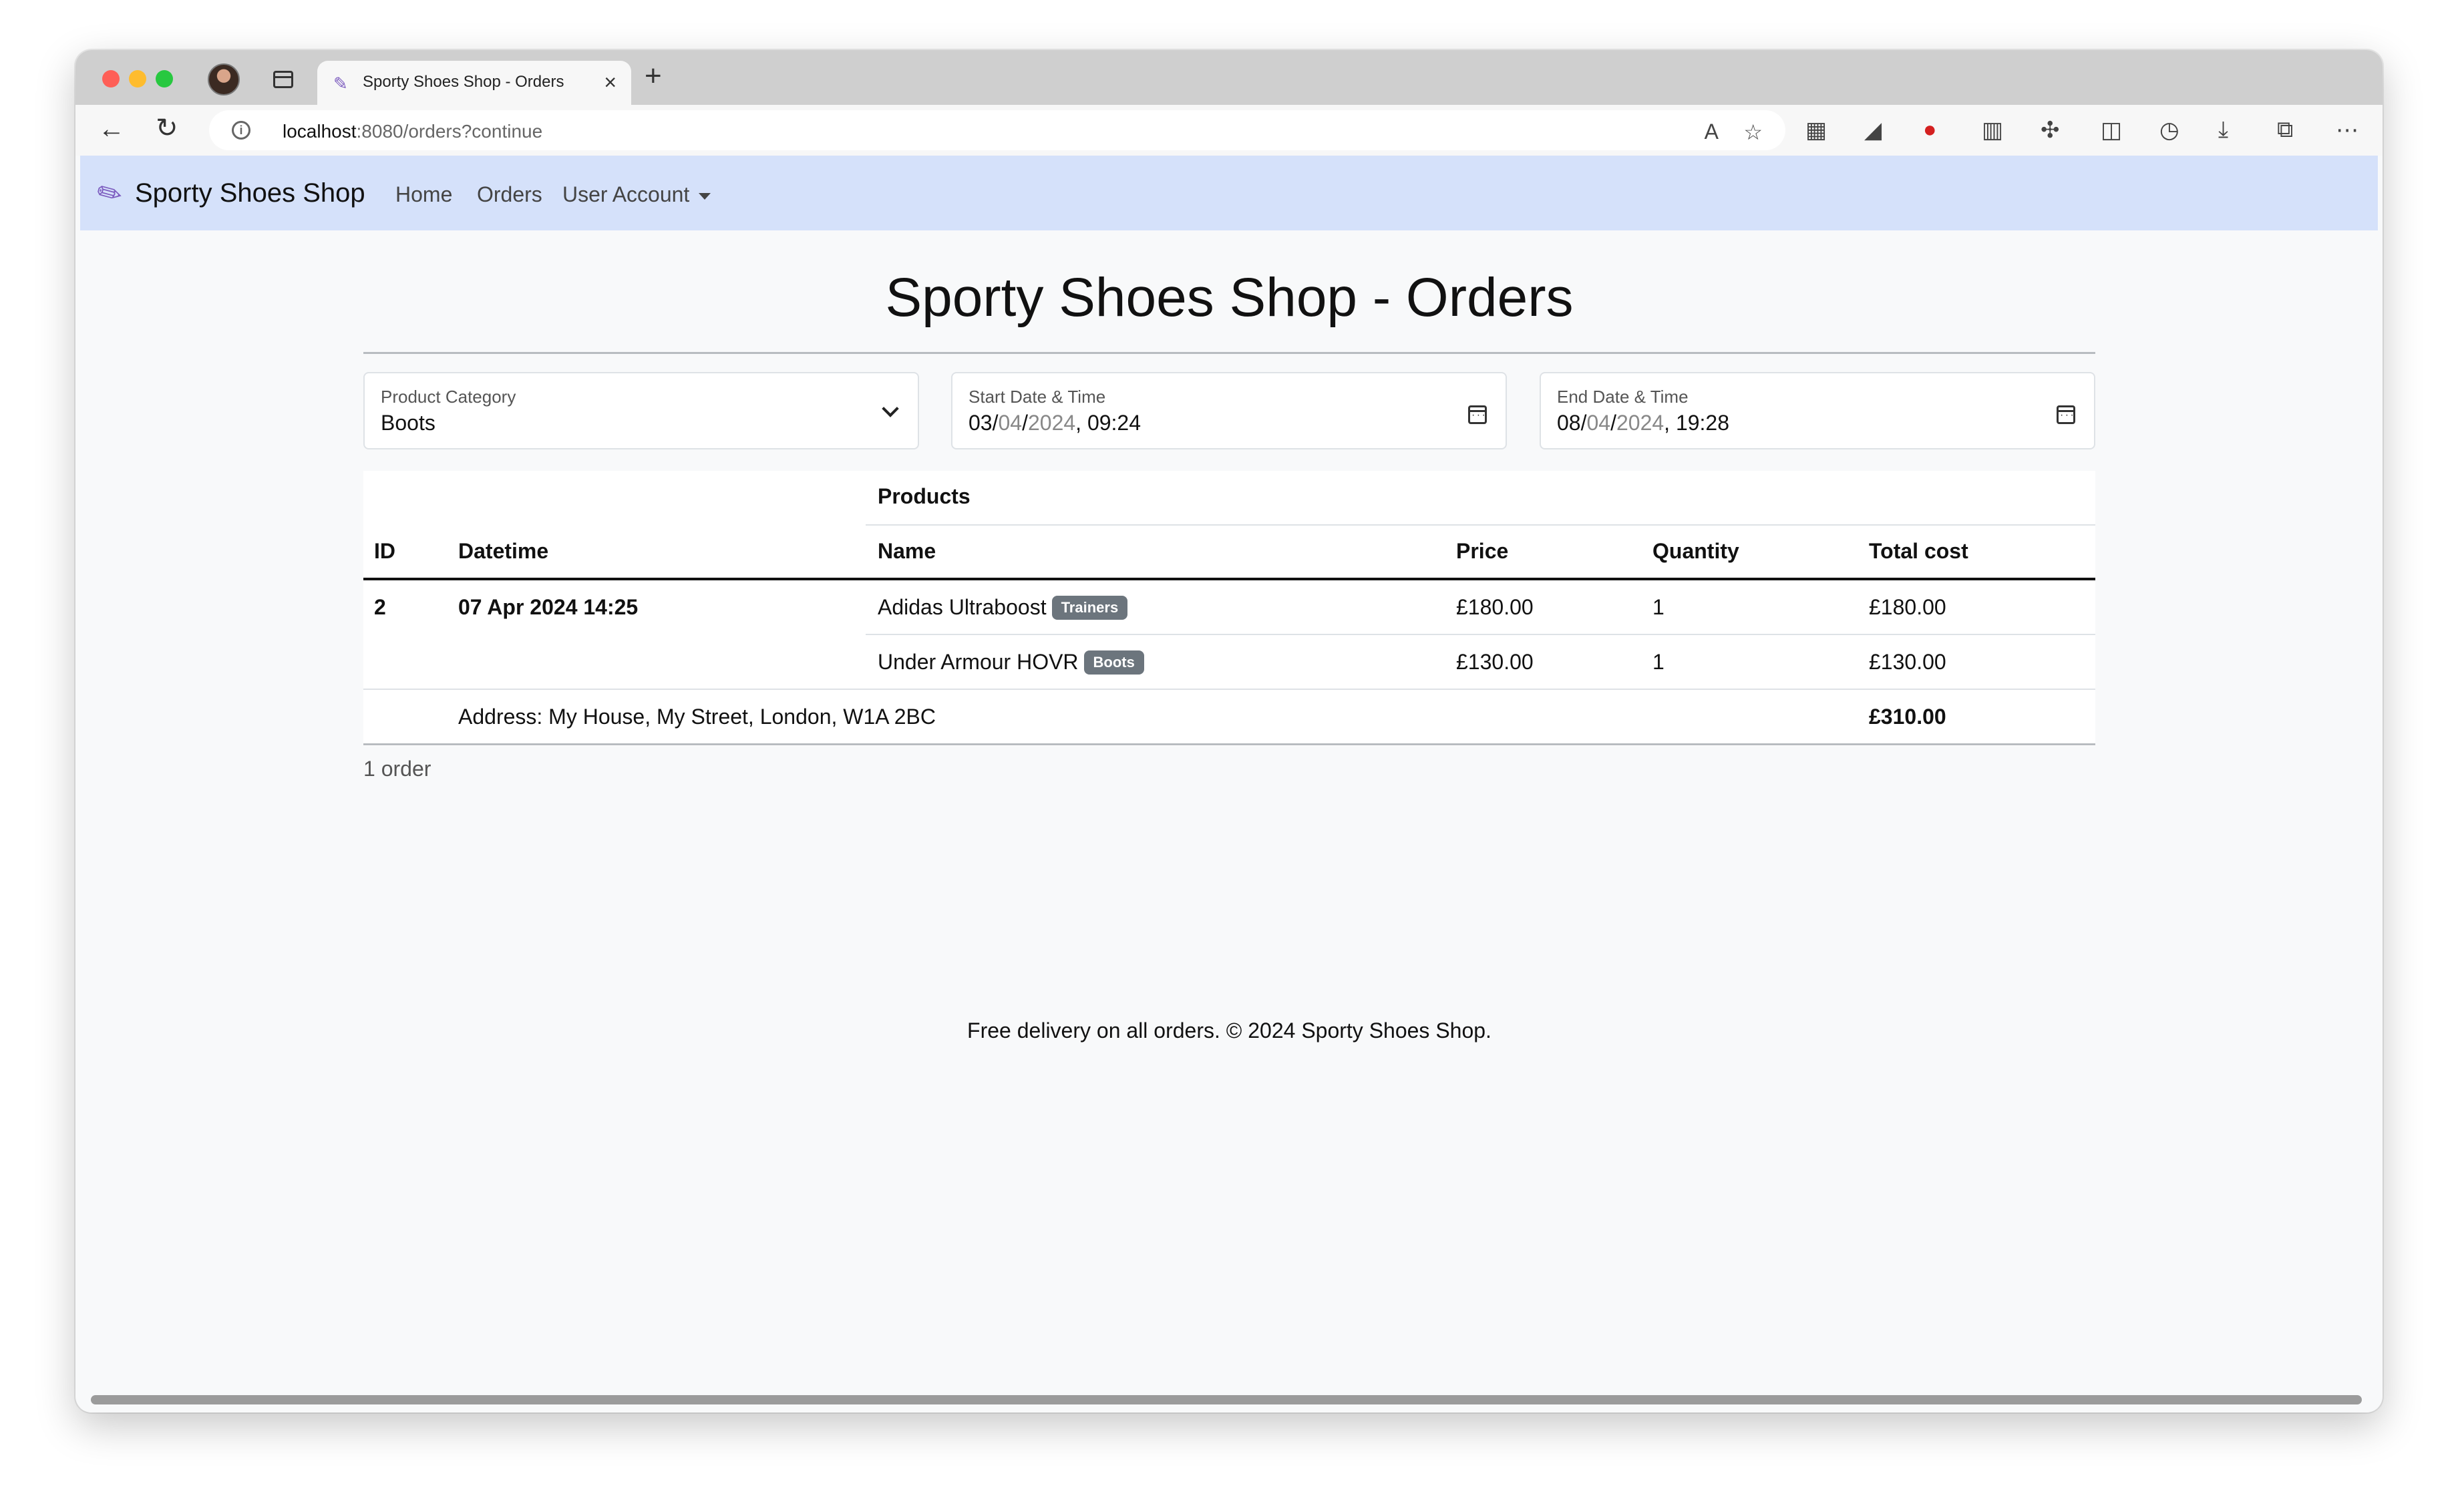 The height and width of the screenshot is (1512, 2458). What do you see at coordinates (997, 130) in the screenshot?
I see `address-bar: i localhost:8080/orders?continue A ☆` at bounding box center [997, 130].